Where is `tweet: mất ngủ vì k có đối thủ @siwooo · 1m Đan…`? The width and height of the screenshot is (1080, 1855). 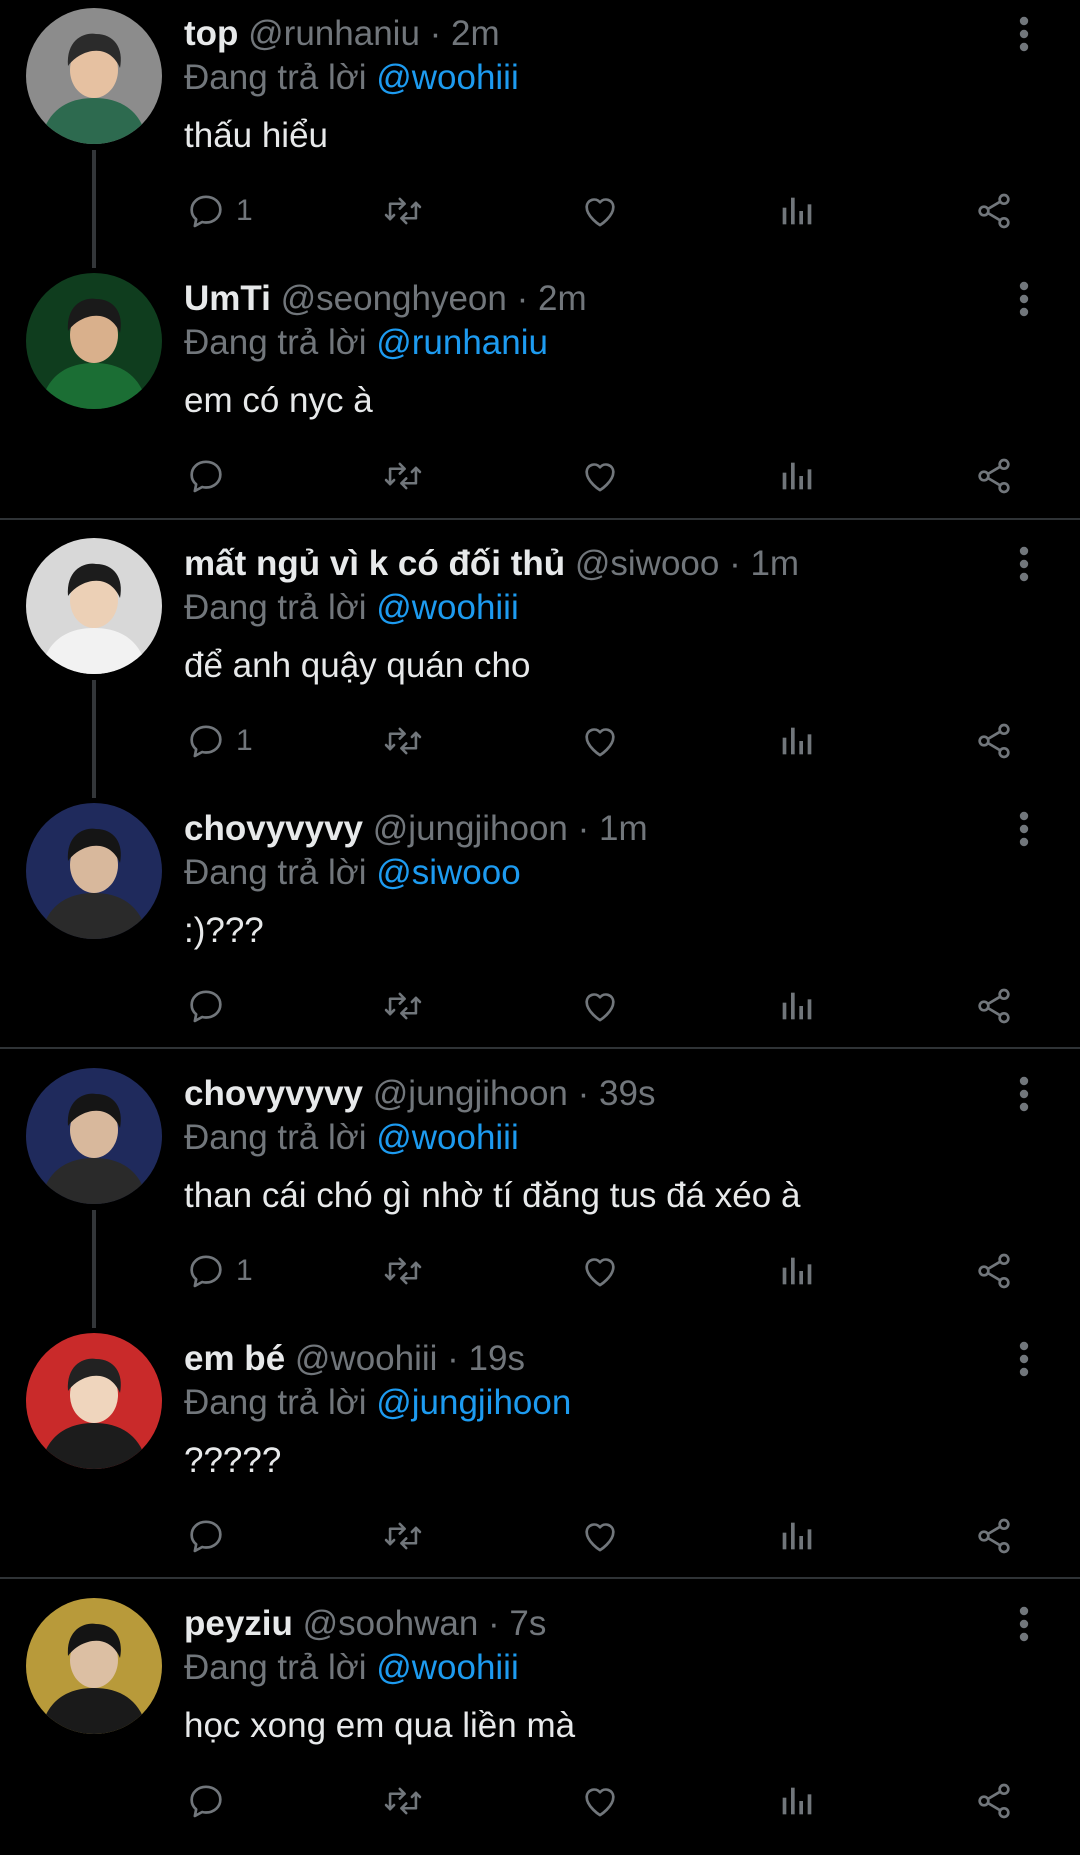 tweet: mất ngủ vì k có đối thủ @siwooo · 1m Đan… is located at coordinates (540, 664).